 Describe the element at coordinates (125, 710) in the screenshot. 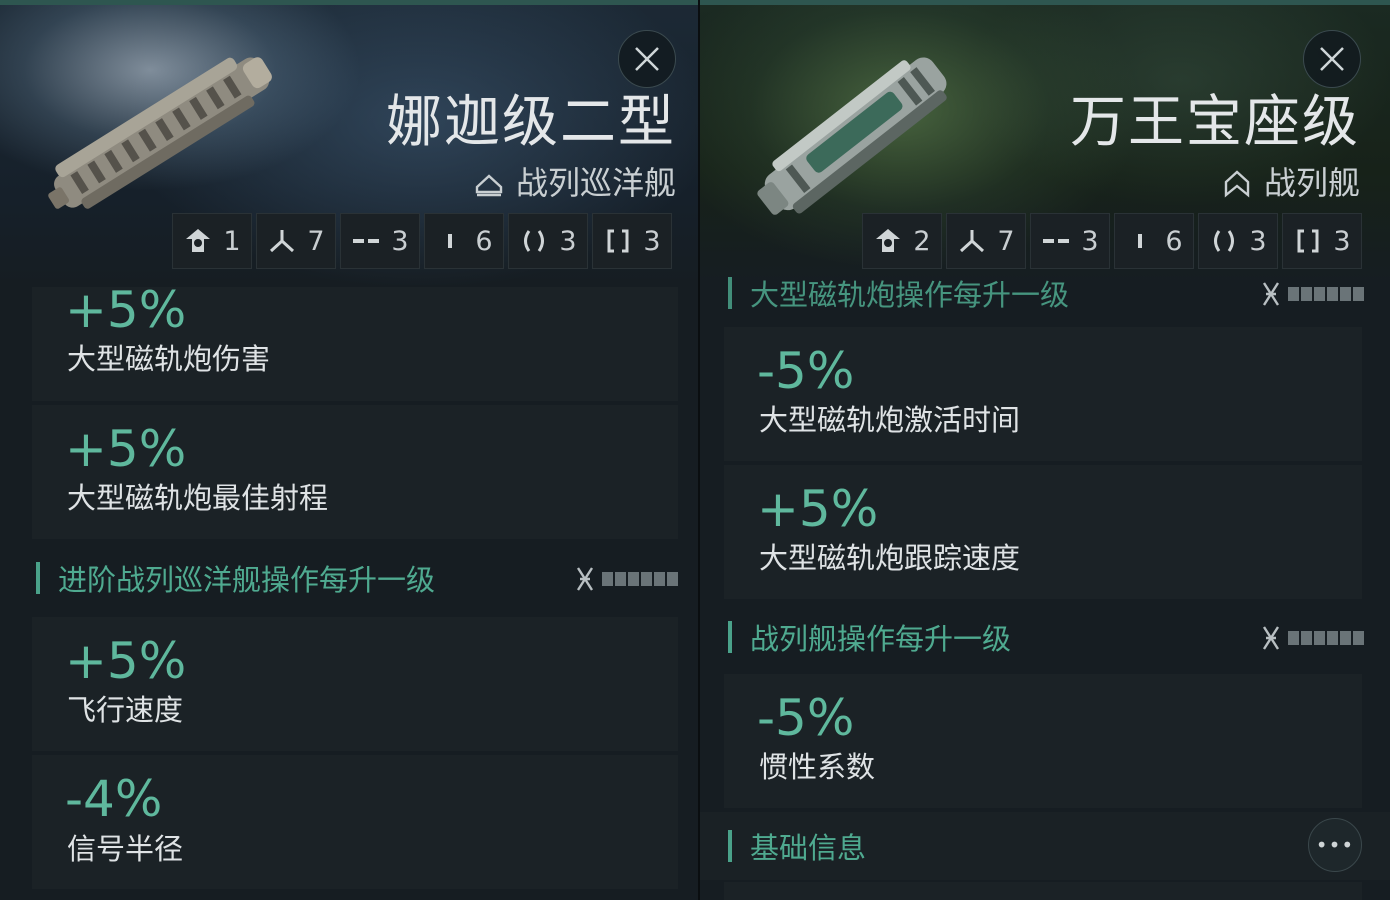

I see `bonus-label: 飞行速度` at that location.